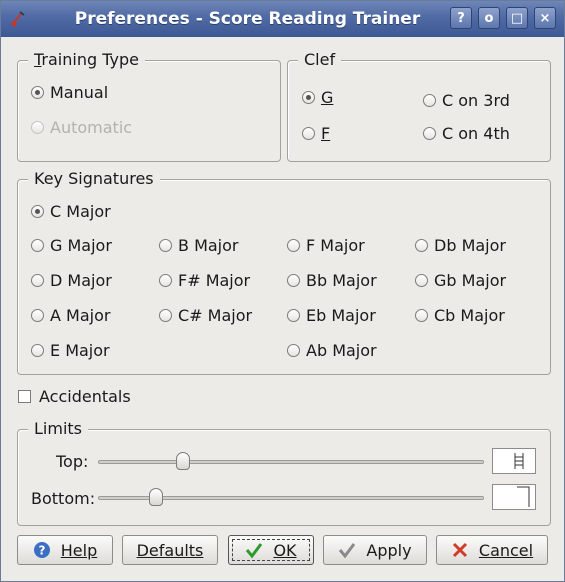 The image size is (565, 582). I want to click on accidentals-checkbox-box, so click(24, 396).